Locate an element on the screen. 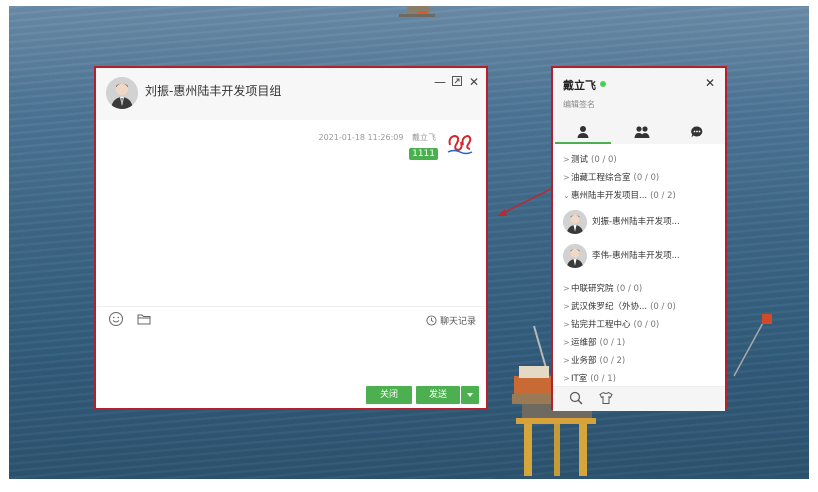 The width and height of the screenshot is (818, 492). clock-icon is located at coordinates (431, 320).